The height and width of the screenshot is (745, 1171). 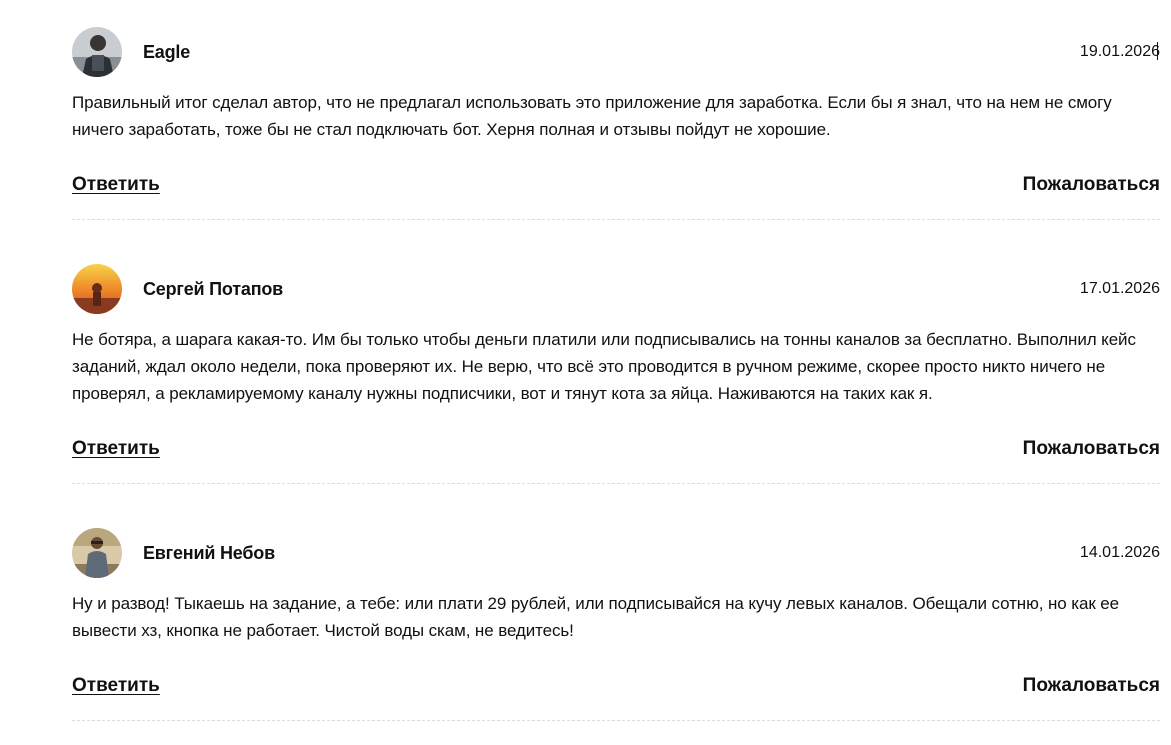 I want to click on comment-author: Eagle, so click(x=166, y=52).